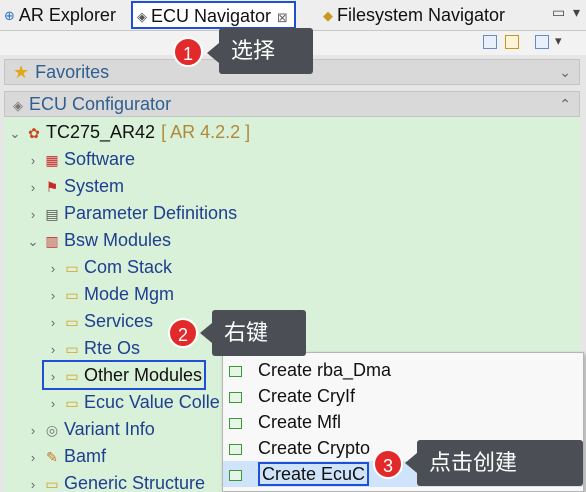  What do you see at coordinates (52, 241) in the screenshot?
I see `bsw-modules-icon: ▥` at bounding box center [52, 241].